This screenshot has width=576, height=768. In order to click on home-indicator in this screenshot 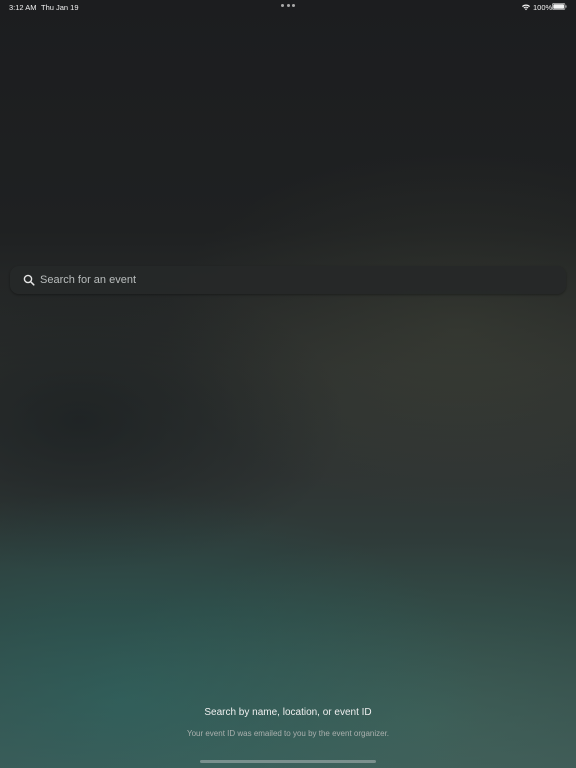, I will do `click(288, 761)`.